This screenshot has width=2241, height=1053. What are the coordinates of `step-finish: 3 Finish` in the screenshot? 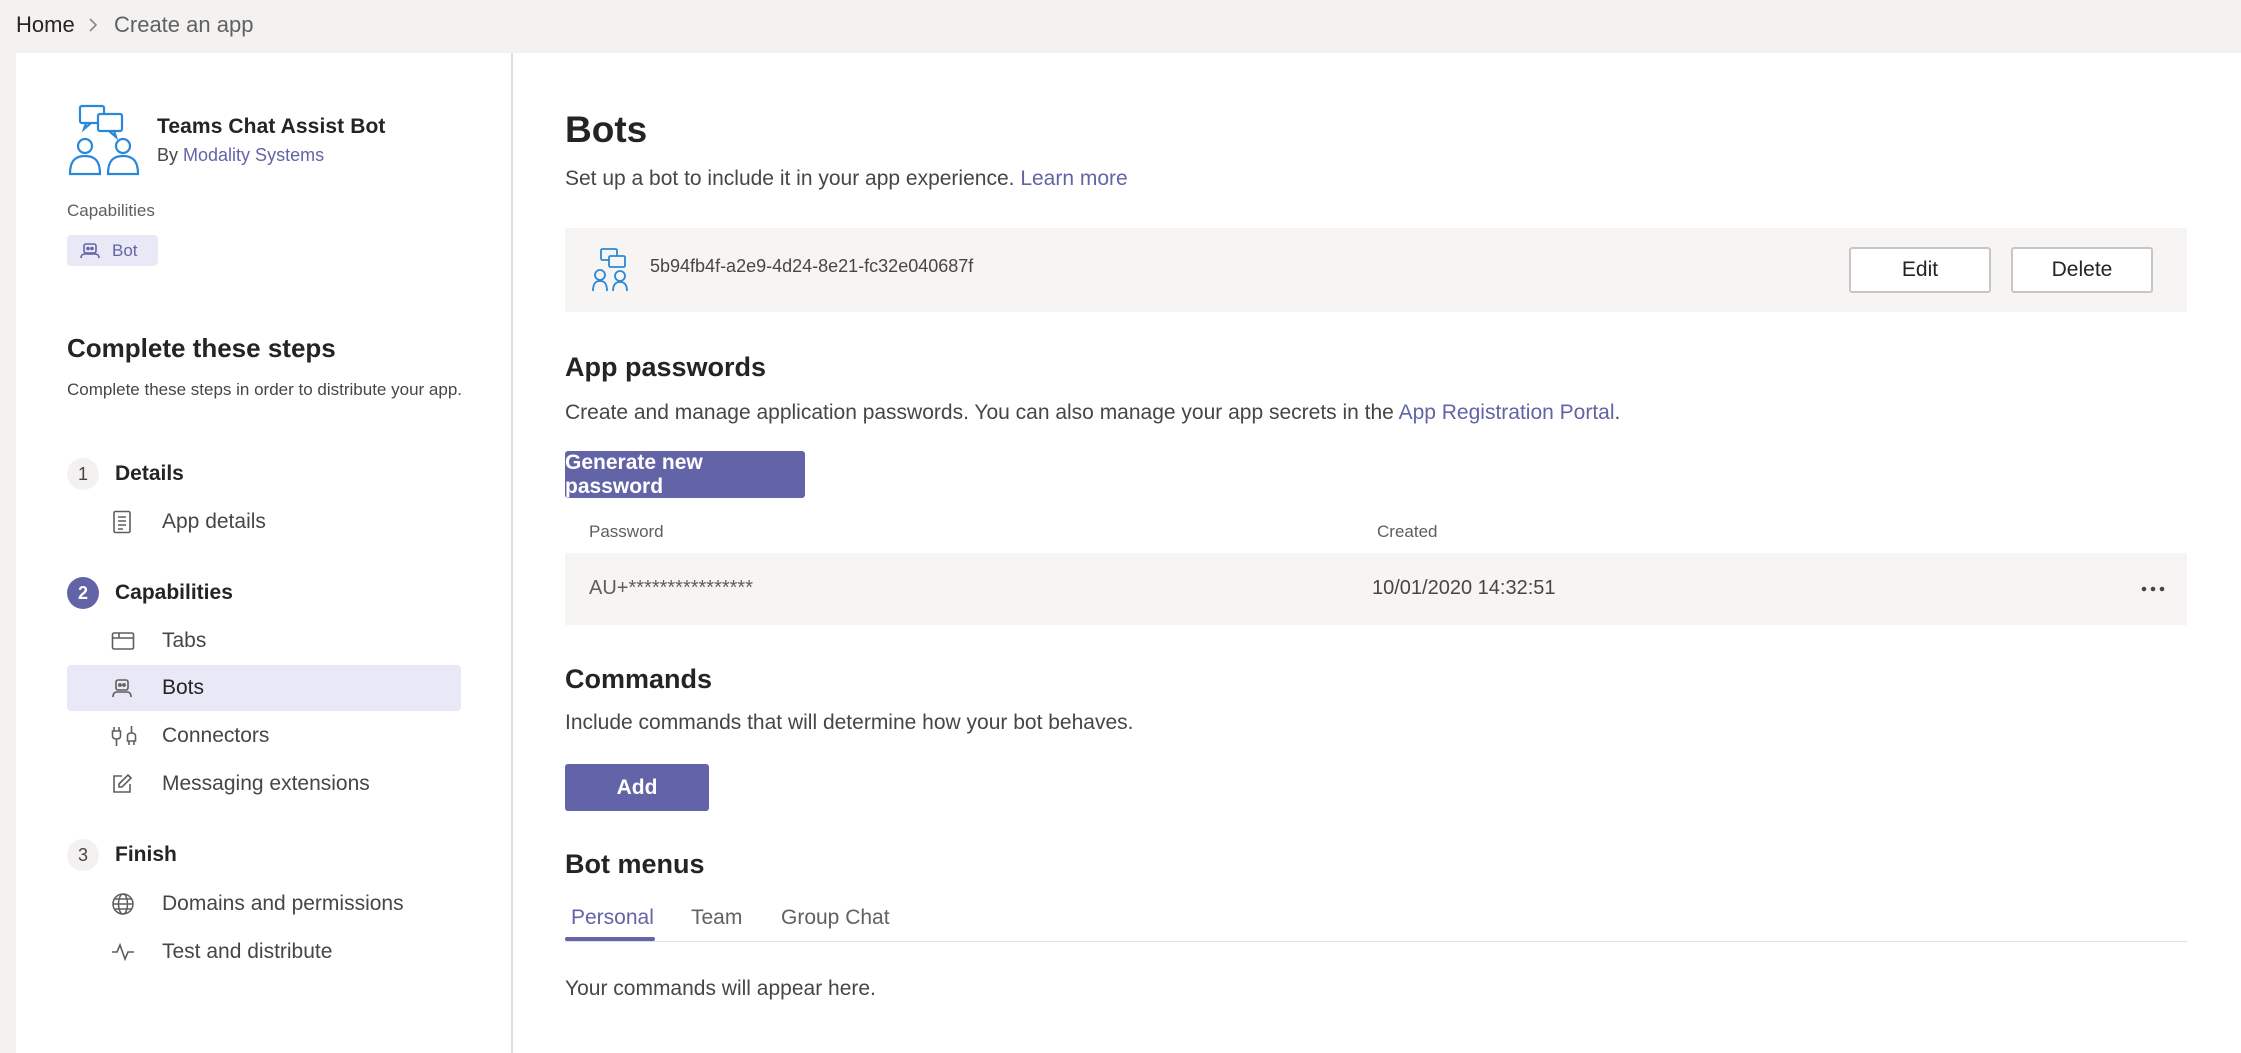 It's located at (122, 855).